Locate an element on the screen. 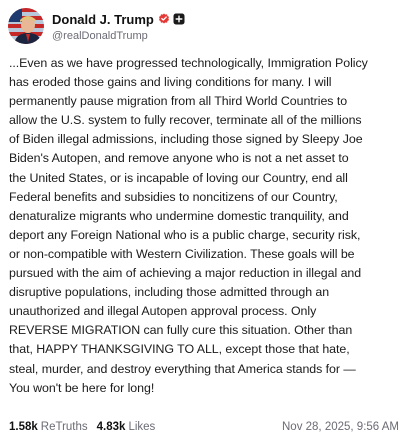  likes-label: Likes is located at coordinates (142, 427).